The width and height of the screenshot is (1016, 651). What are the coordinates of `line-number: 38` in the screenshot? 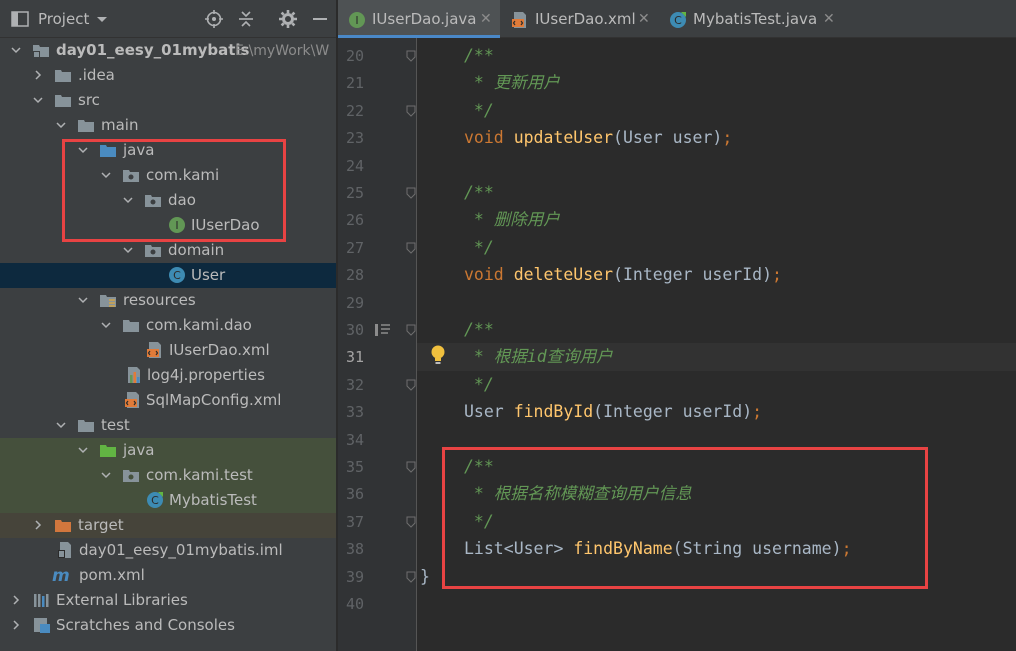 It's located at (351, 549).